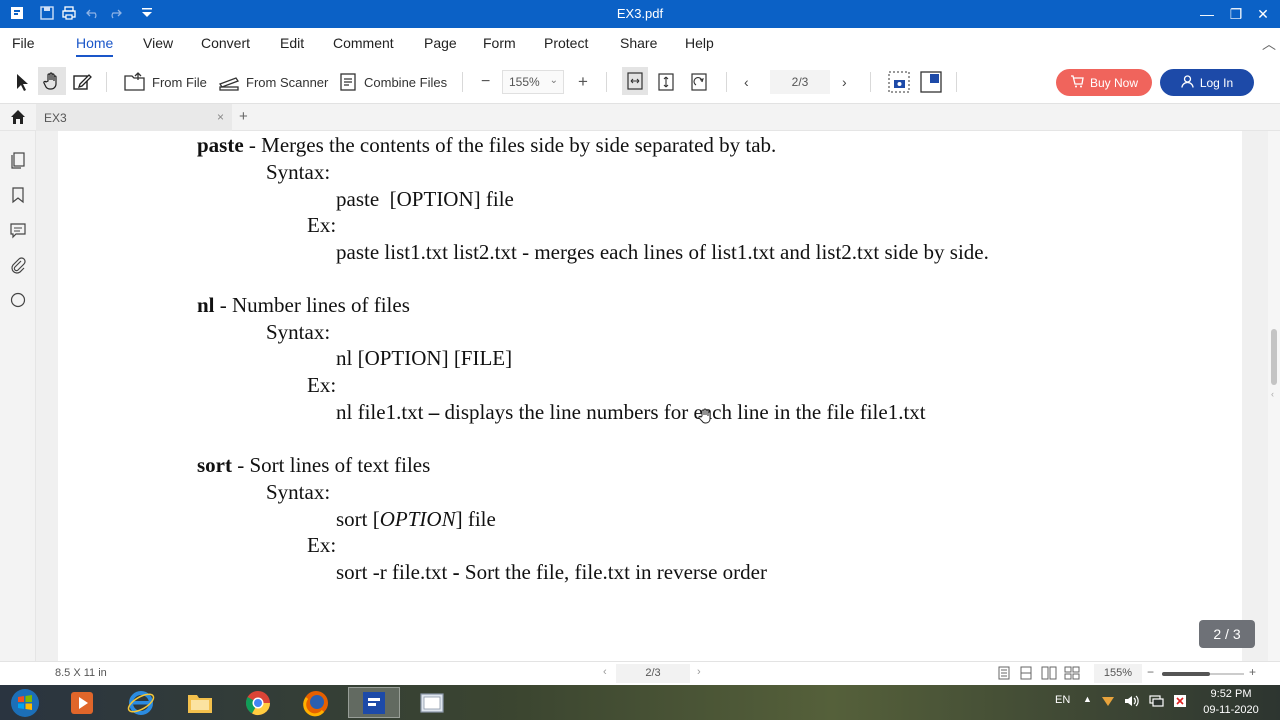 The height and width of the screenshot is (720, 1280). Describe the element at coordinates (258, 702) in the screenshot. I see `chrome-icon` at that location.